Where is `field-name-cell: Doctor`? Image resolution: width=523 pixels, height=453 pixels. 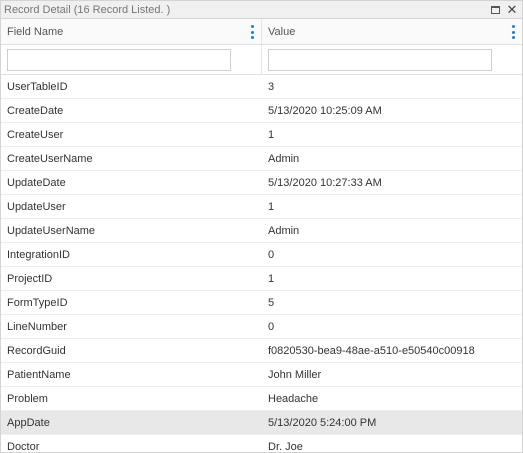 field-name-cell: Doctor is located at coordinates (23, 446).